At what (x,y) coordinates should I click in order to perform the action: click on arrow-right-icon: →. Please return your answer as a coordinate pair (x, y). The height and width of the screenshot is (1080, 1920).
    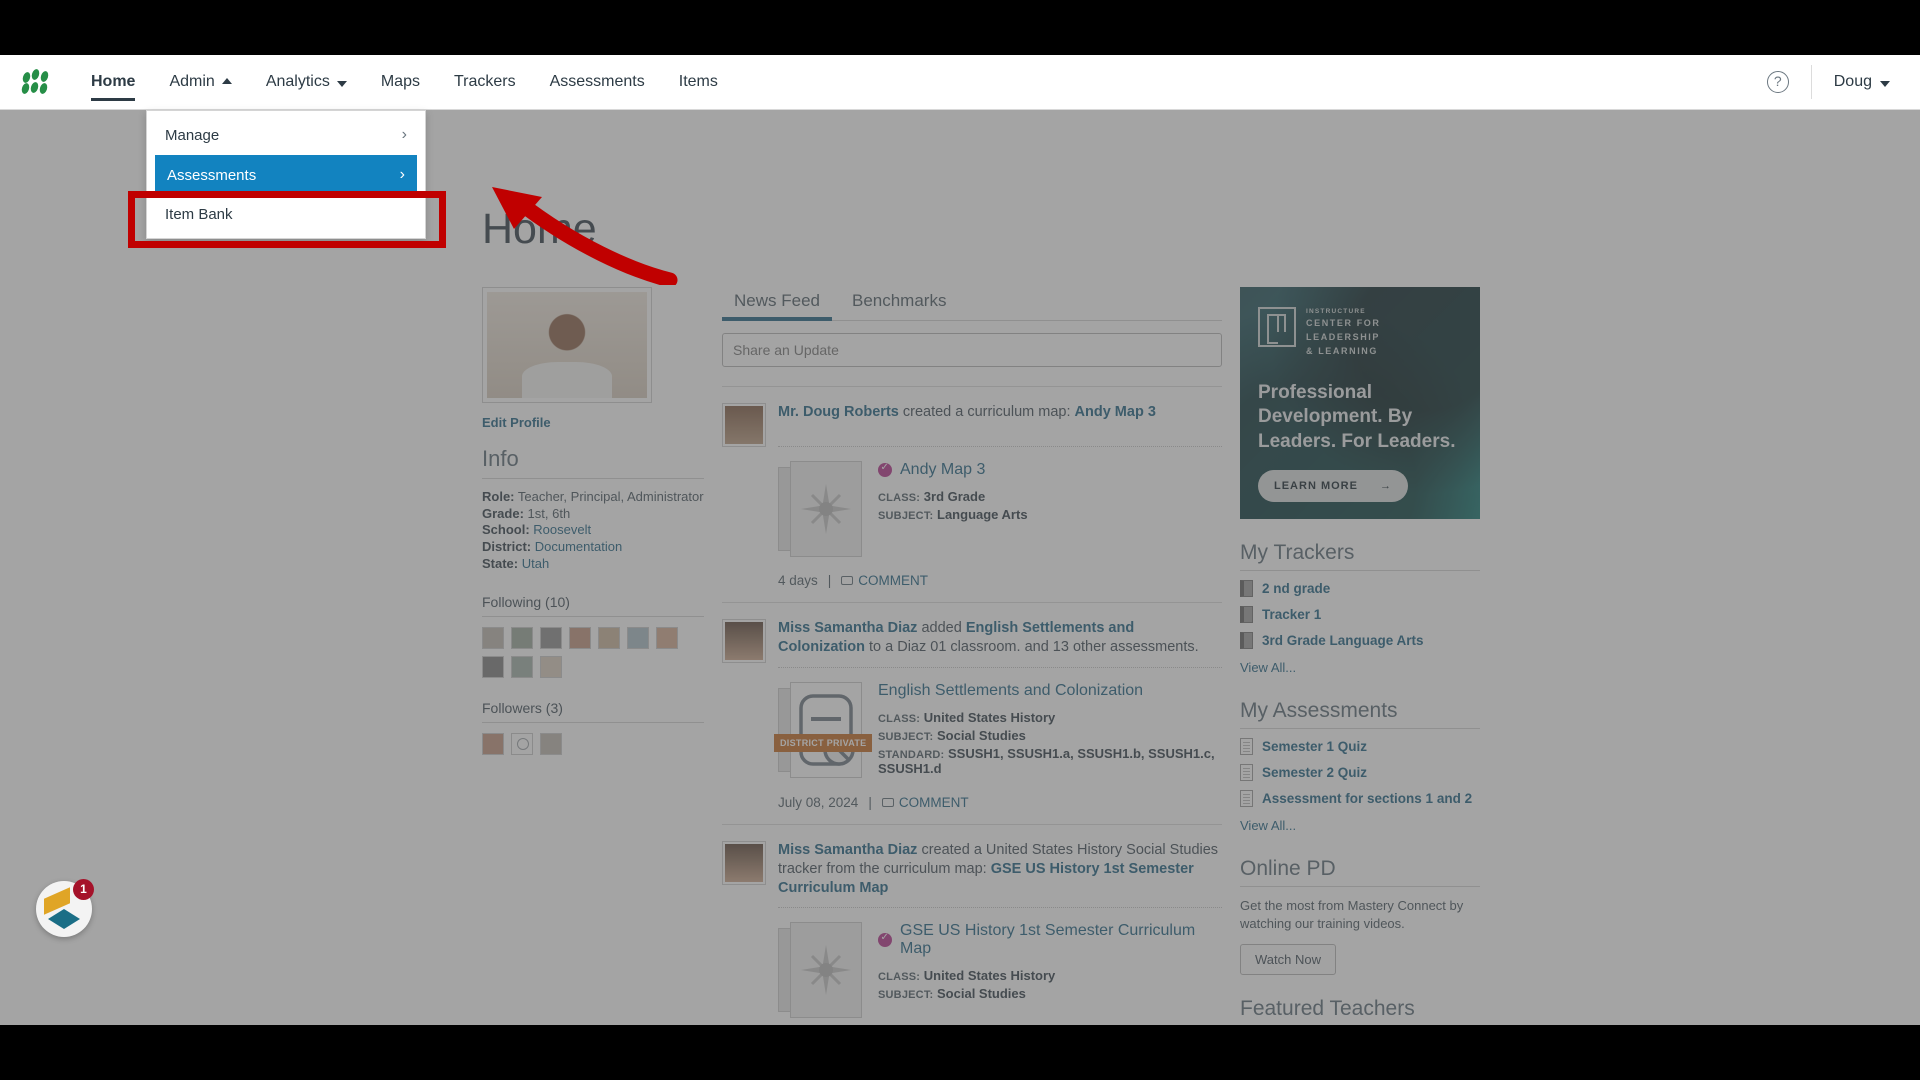
    Looking at the image, I should click on (1385, 485).